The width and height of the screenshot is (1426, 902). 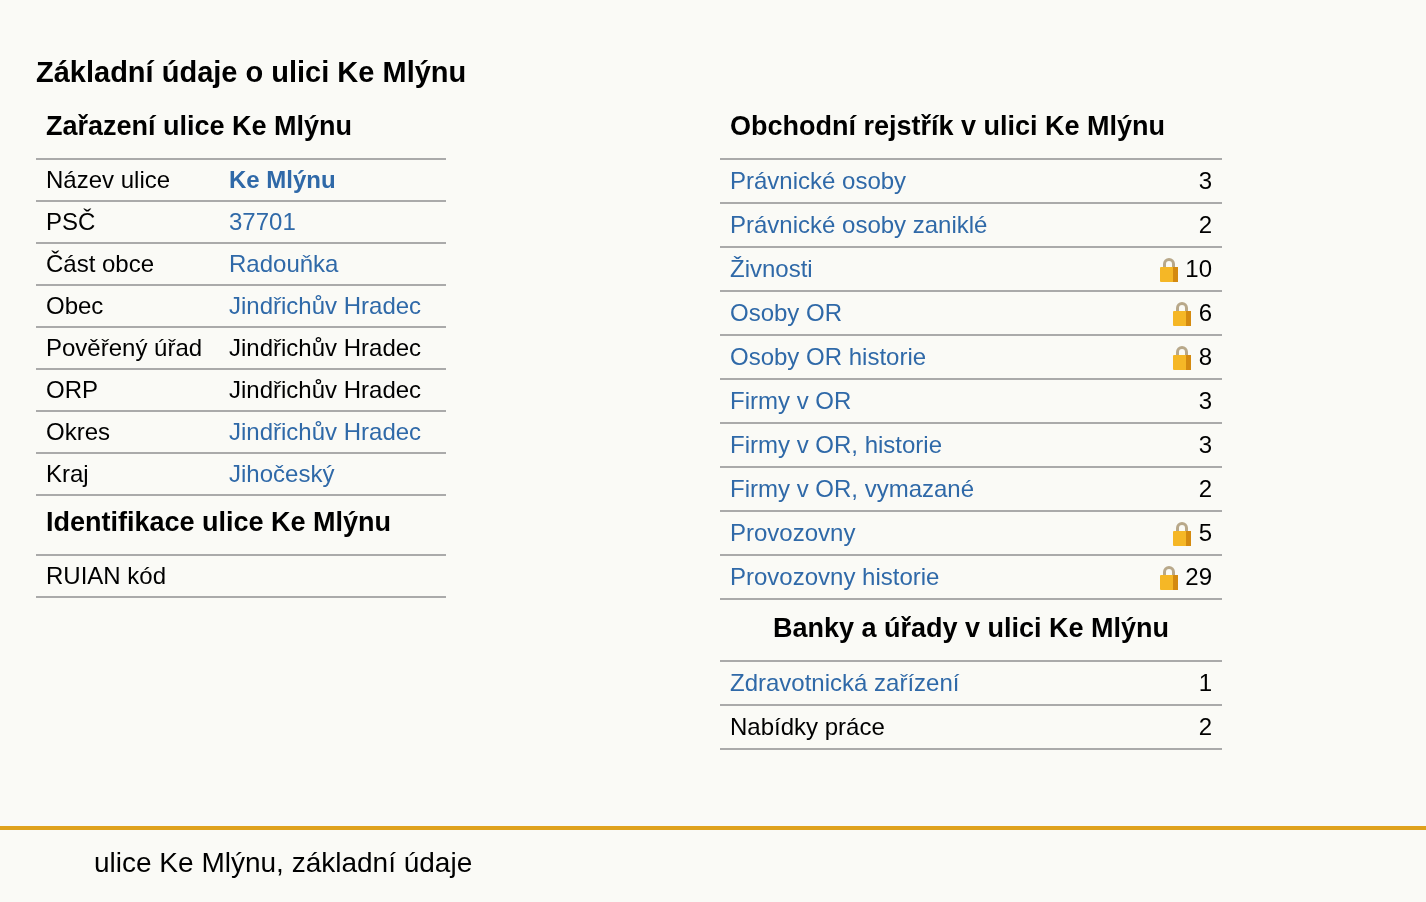 I want to click on section-heading: Obchodní rejstřík v ulici Ke Mlýnu, so click(x=948, y=126).